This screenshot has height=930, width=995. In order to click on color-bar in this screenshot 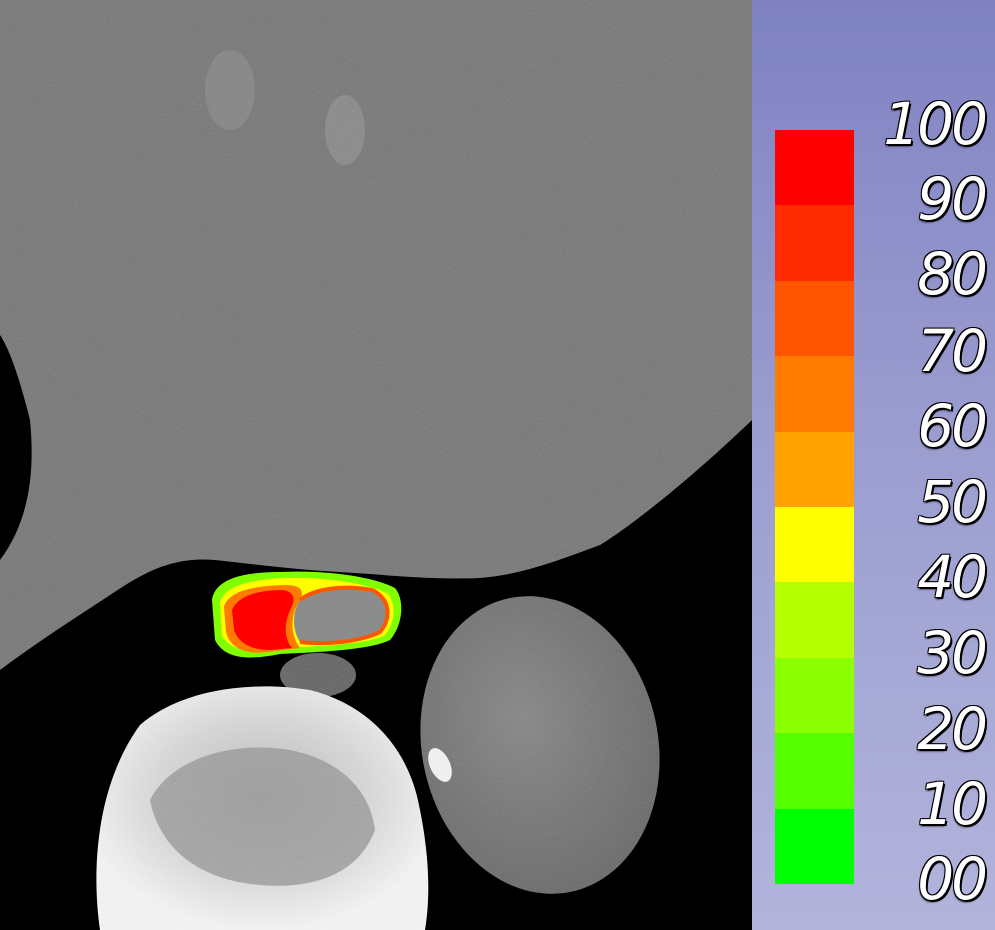, I will do `click(814, 507)`.